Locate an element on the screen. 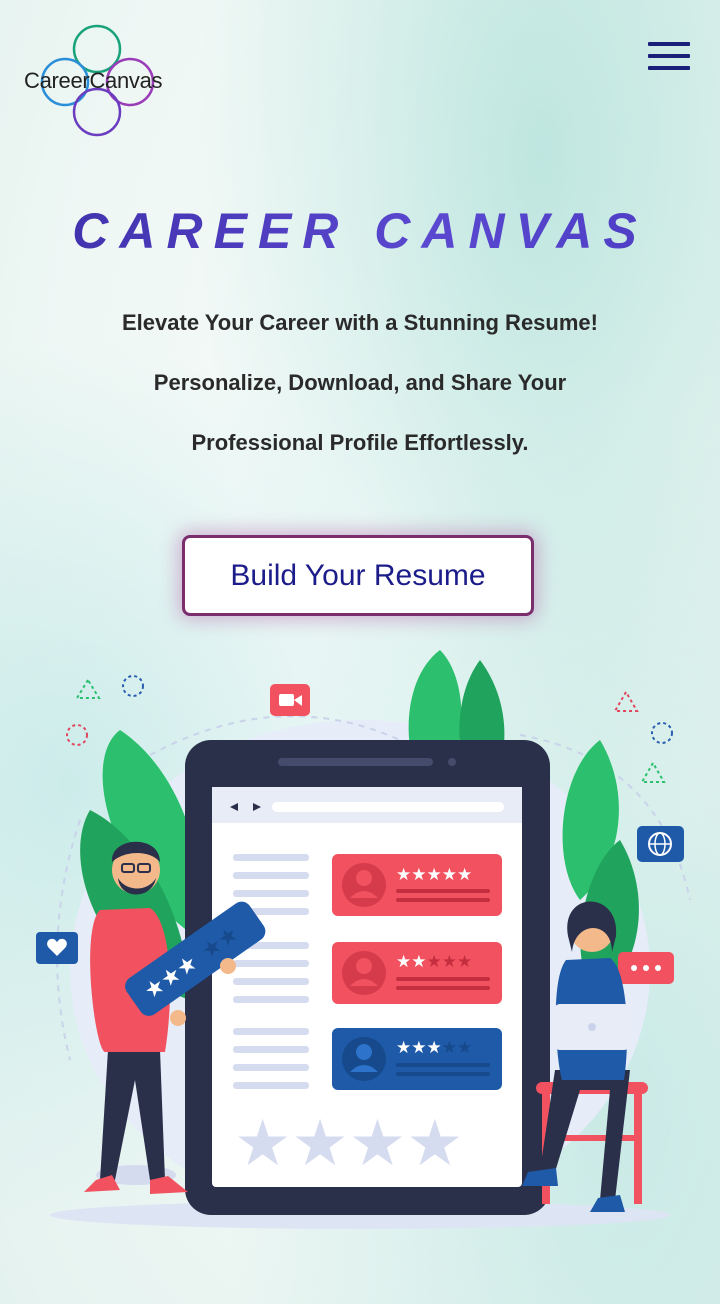 Image resolution: width=720 pixels, height=1304 pixels. heart-icon is located at coordinates (57, 948).